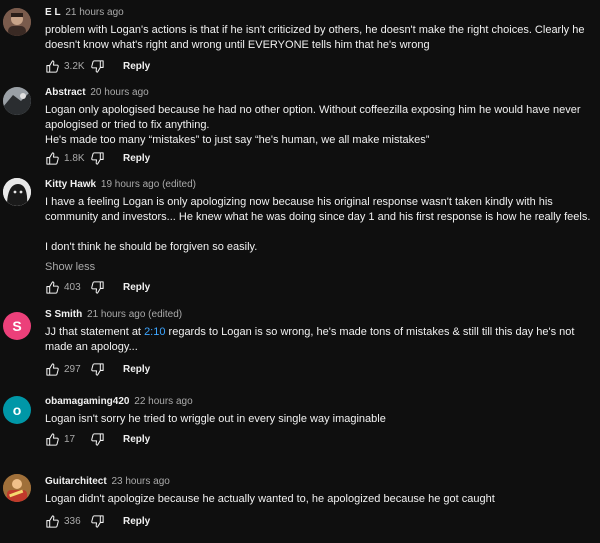  Describe the element at coordinates (95, 332) in the screenshot. I see `comment-text-part: JJ that statement at` at that location.